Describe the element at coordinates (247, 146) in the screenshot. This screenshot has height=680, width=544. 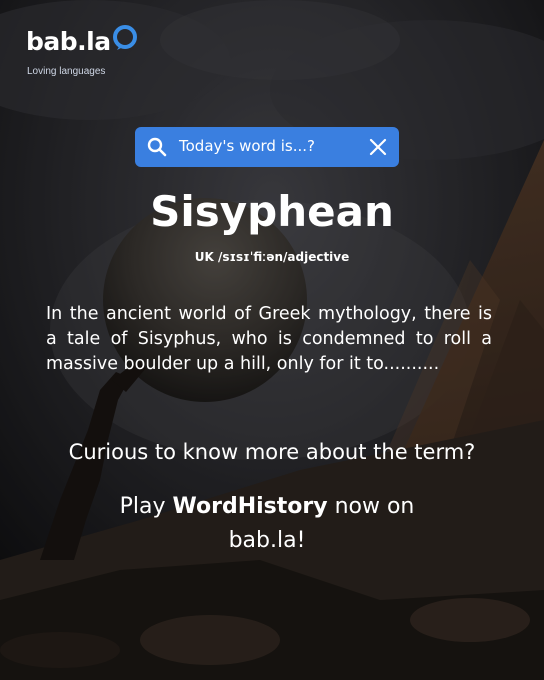
I see `search-text: Today's word is...?` at that location.